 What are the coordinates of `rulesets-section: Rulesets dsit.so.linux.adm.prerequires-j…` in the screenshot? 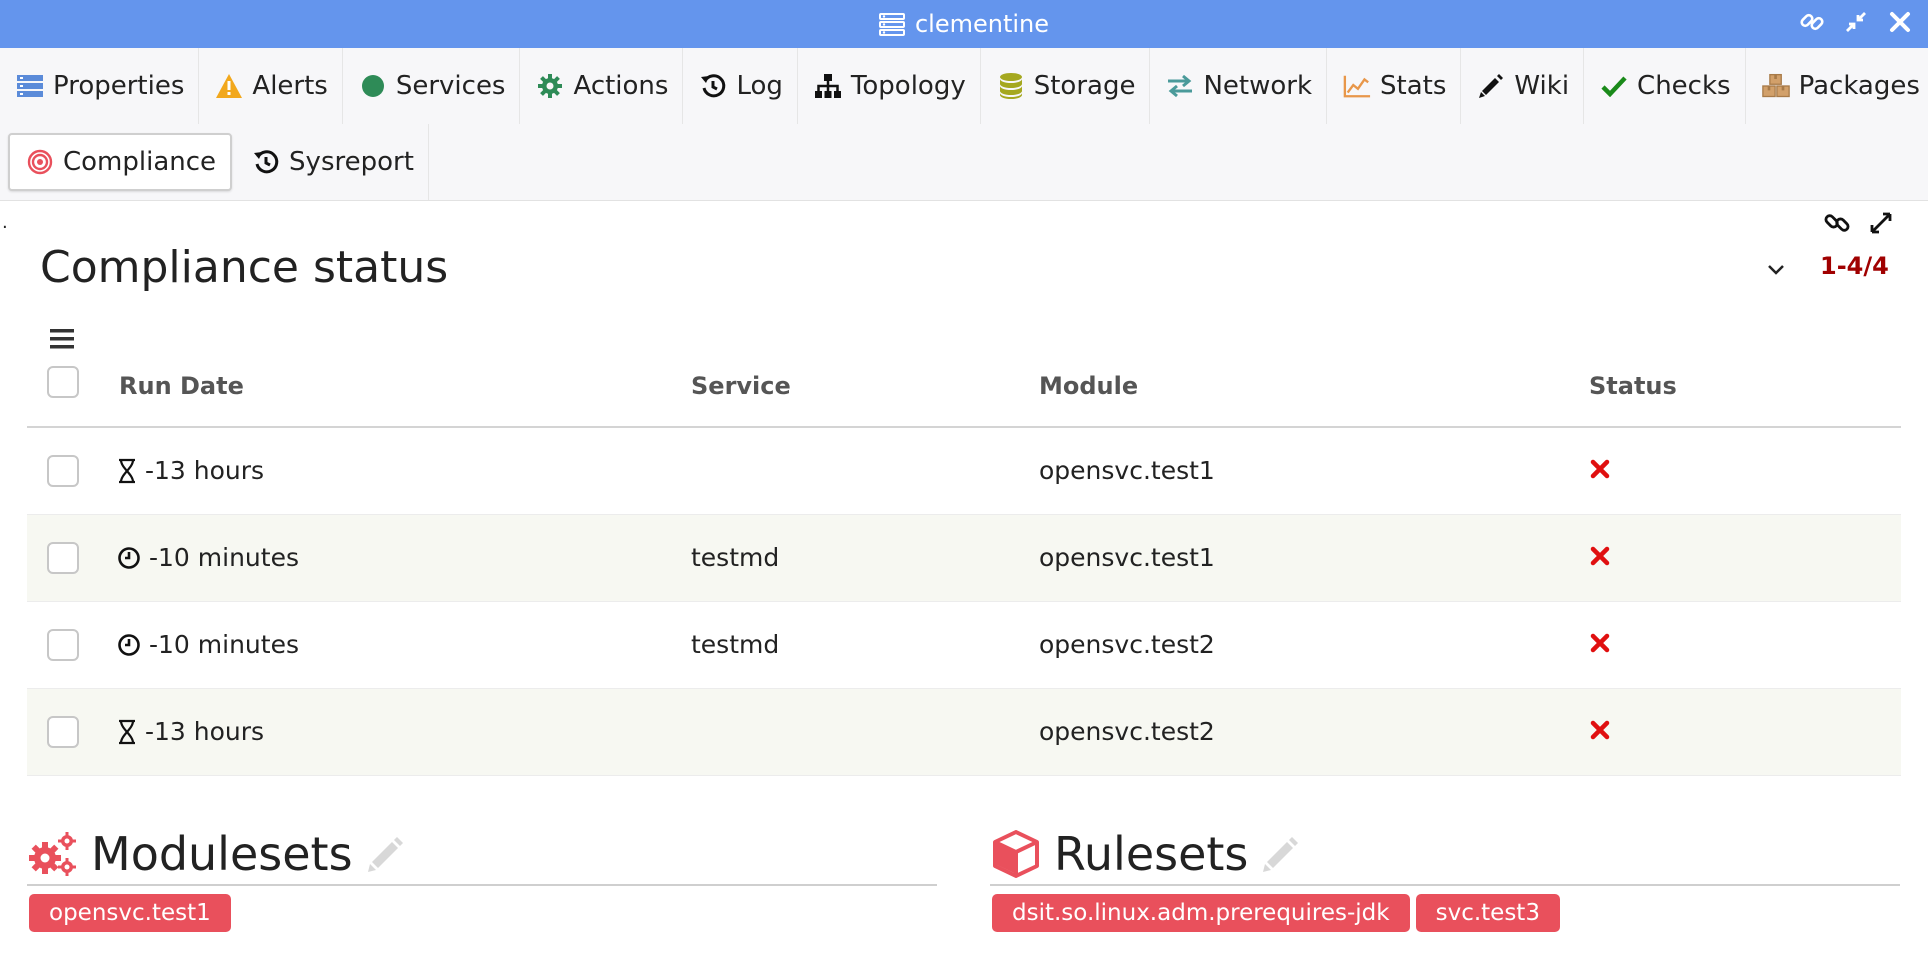 It's located at (1445, 878).